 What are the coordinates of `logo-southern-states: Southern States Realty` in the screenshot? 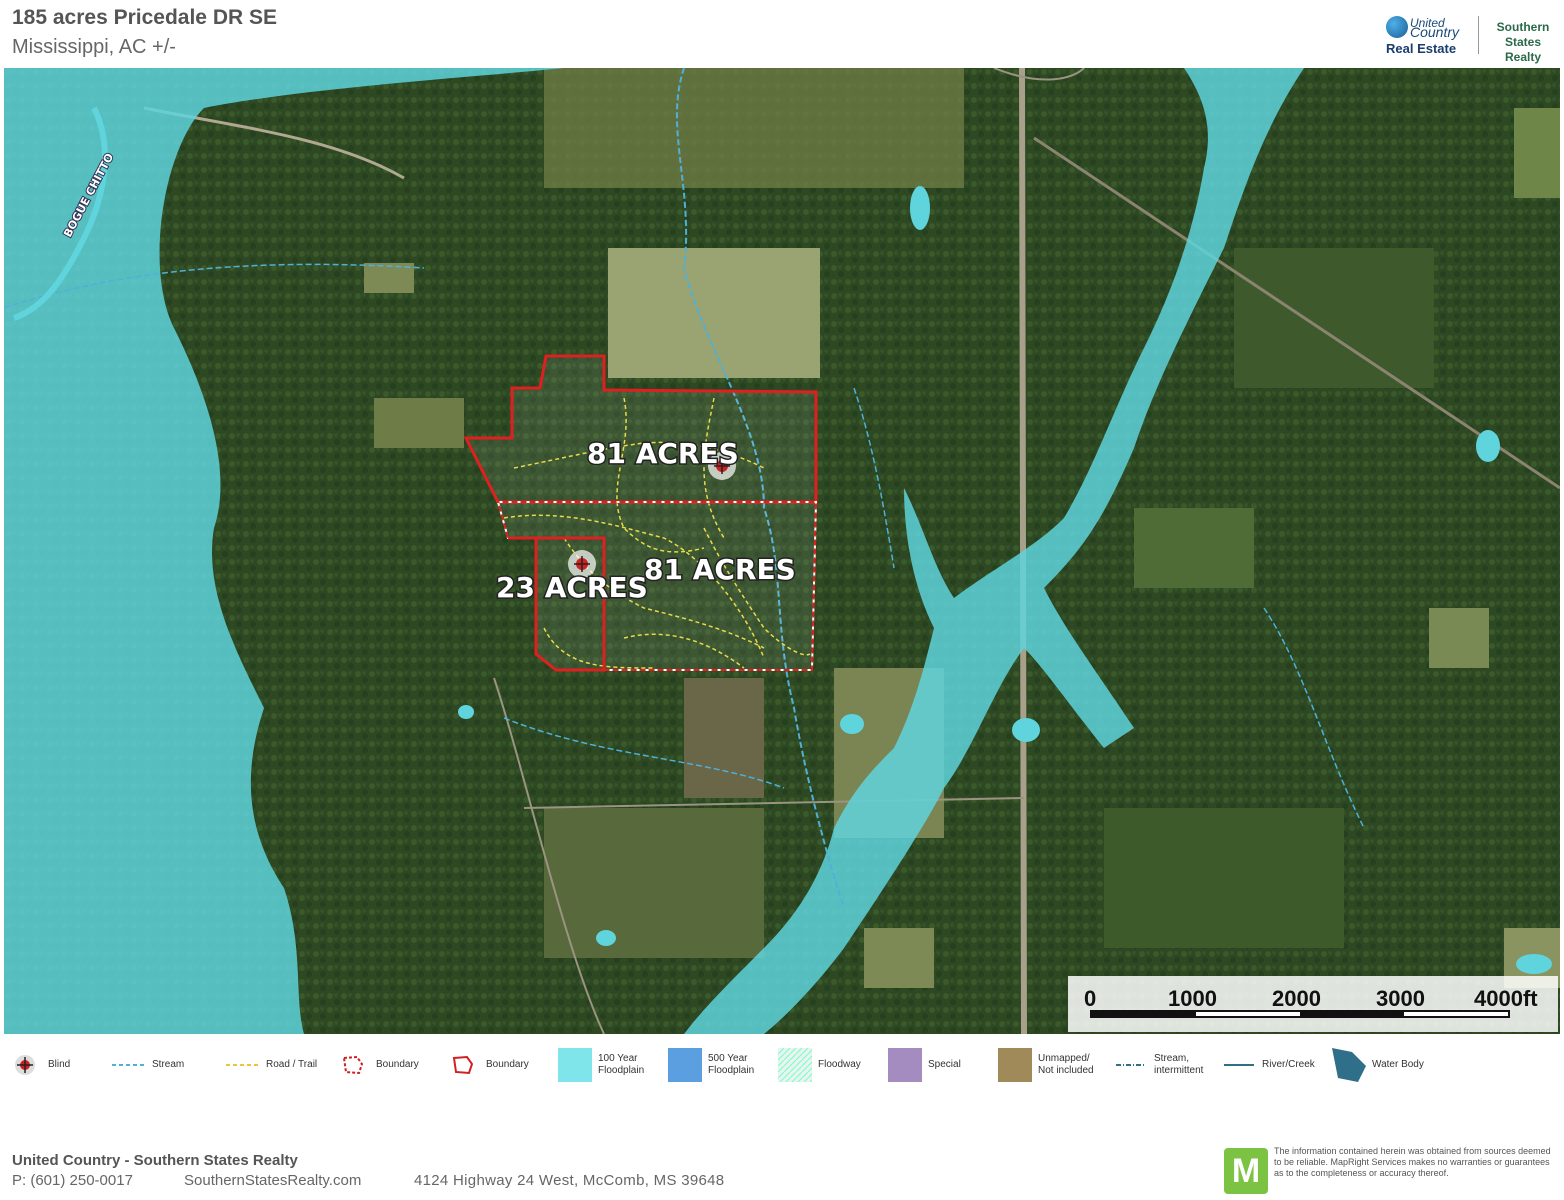 It's located at (1523, 42).